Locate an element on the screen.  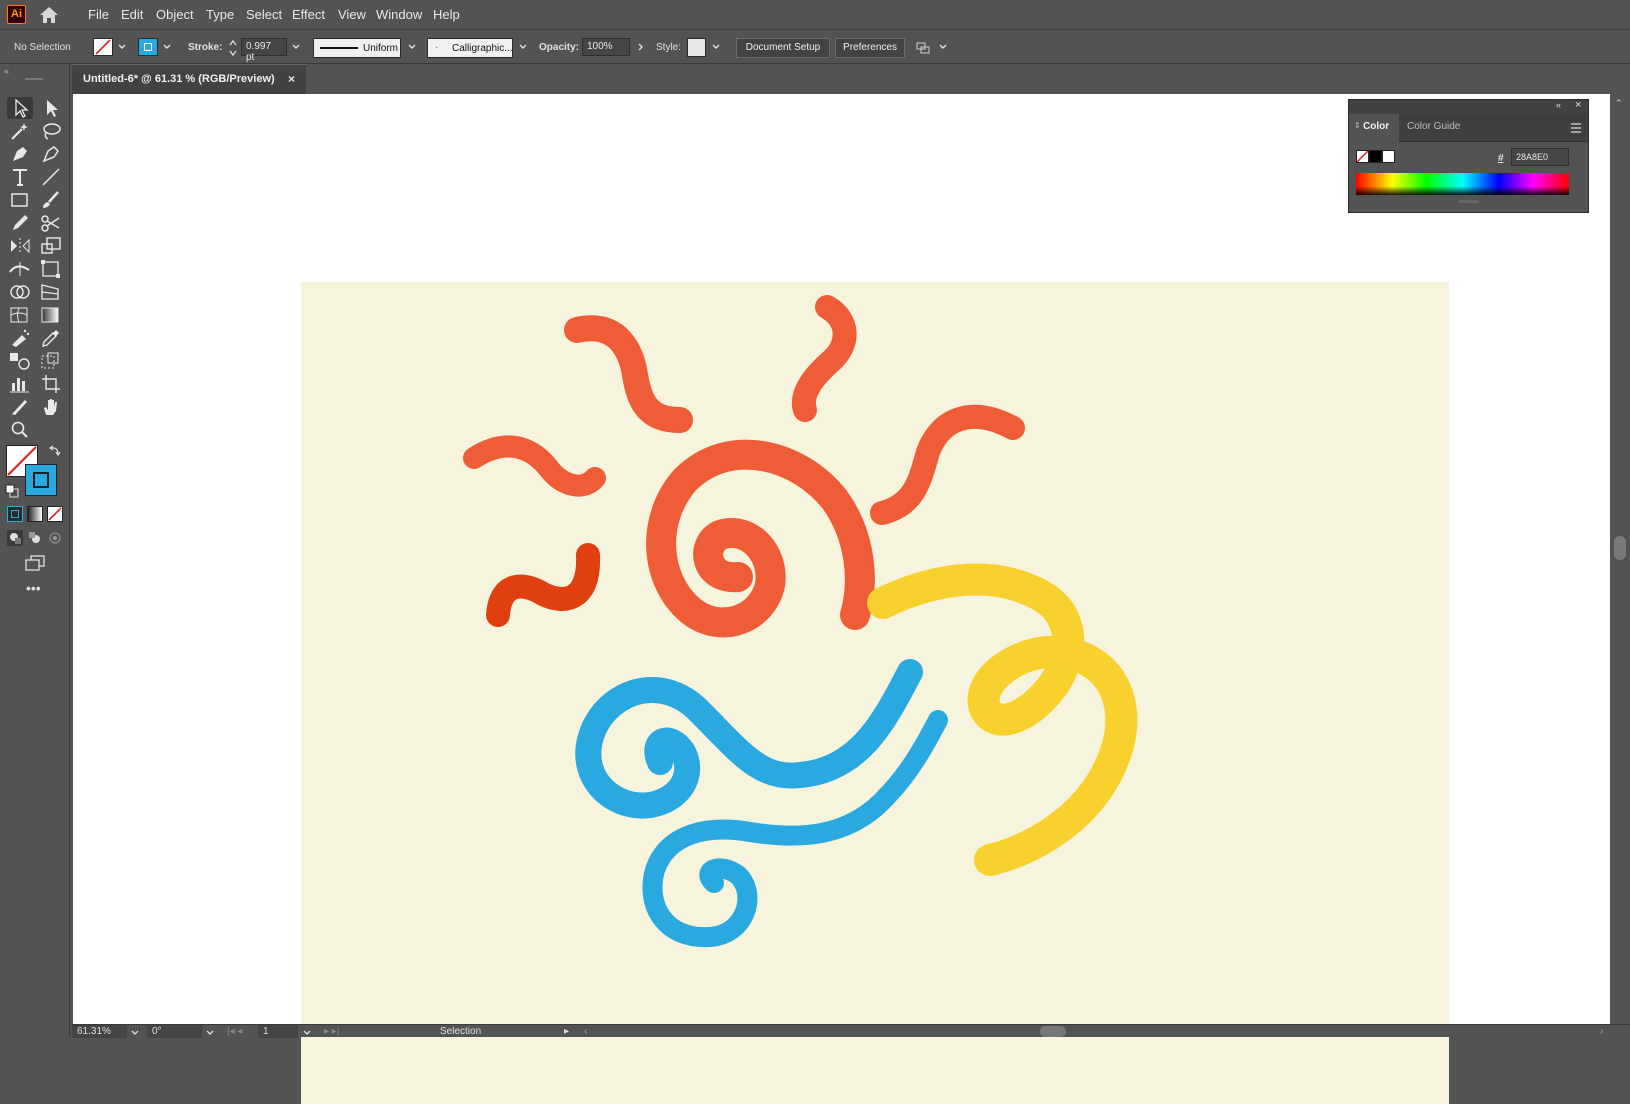
menu-help: Help is located at coordinates (446, 14).